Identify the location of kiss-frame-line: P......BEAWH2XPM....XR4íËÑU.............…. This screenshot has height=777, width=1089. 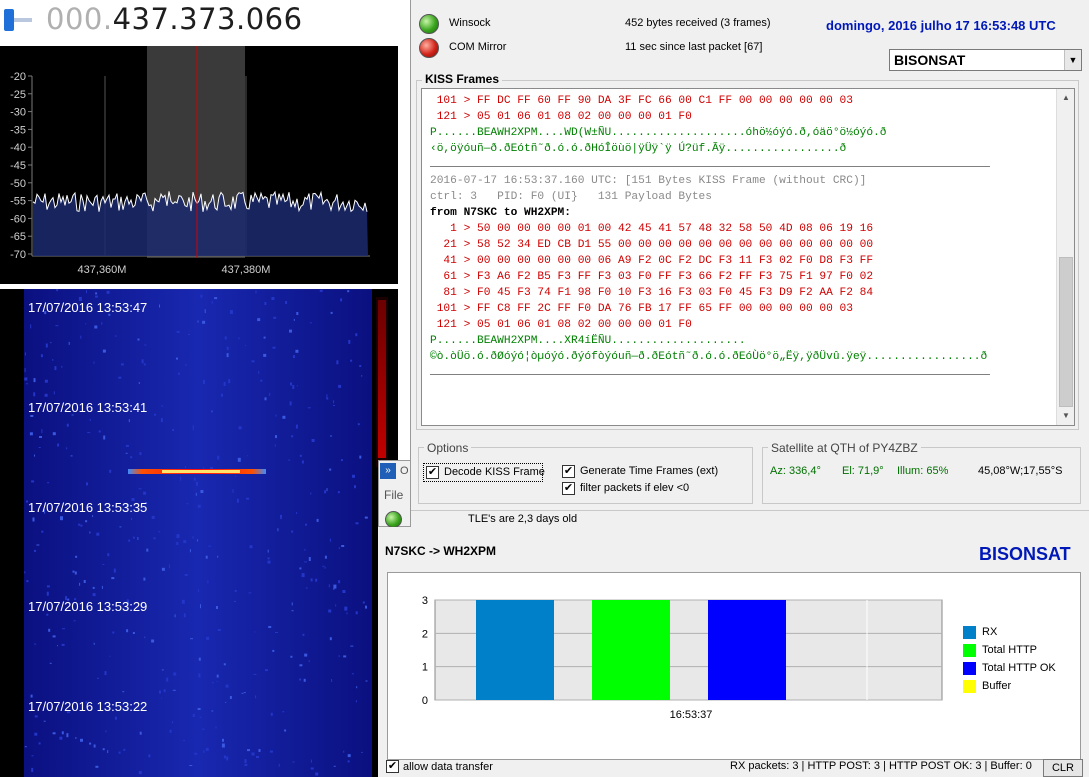
(588, 341).